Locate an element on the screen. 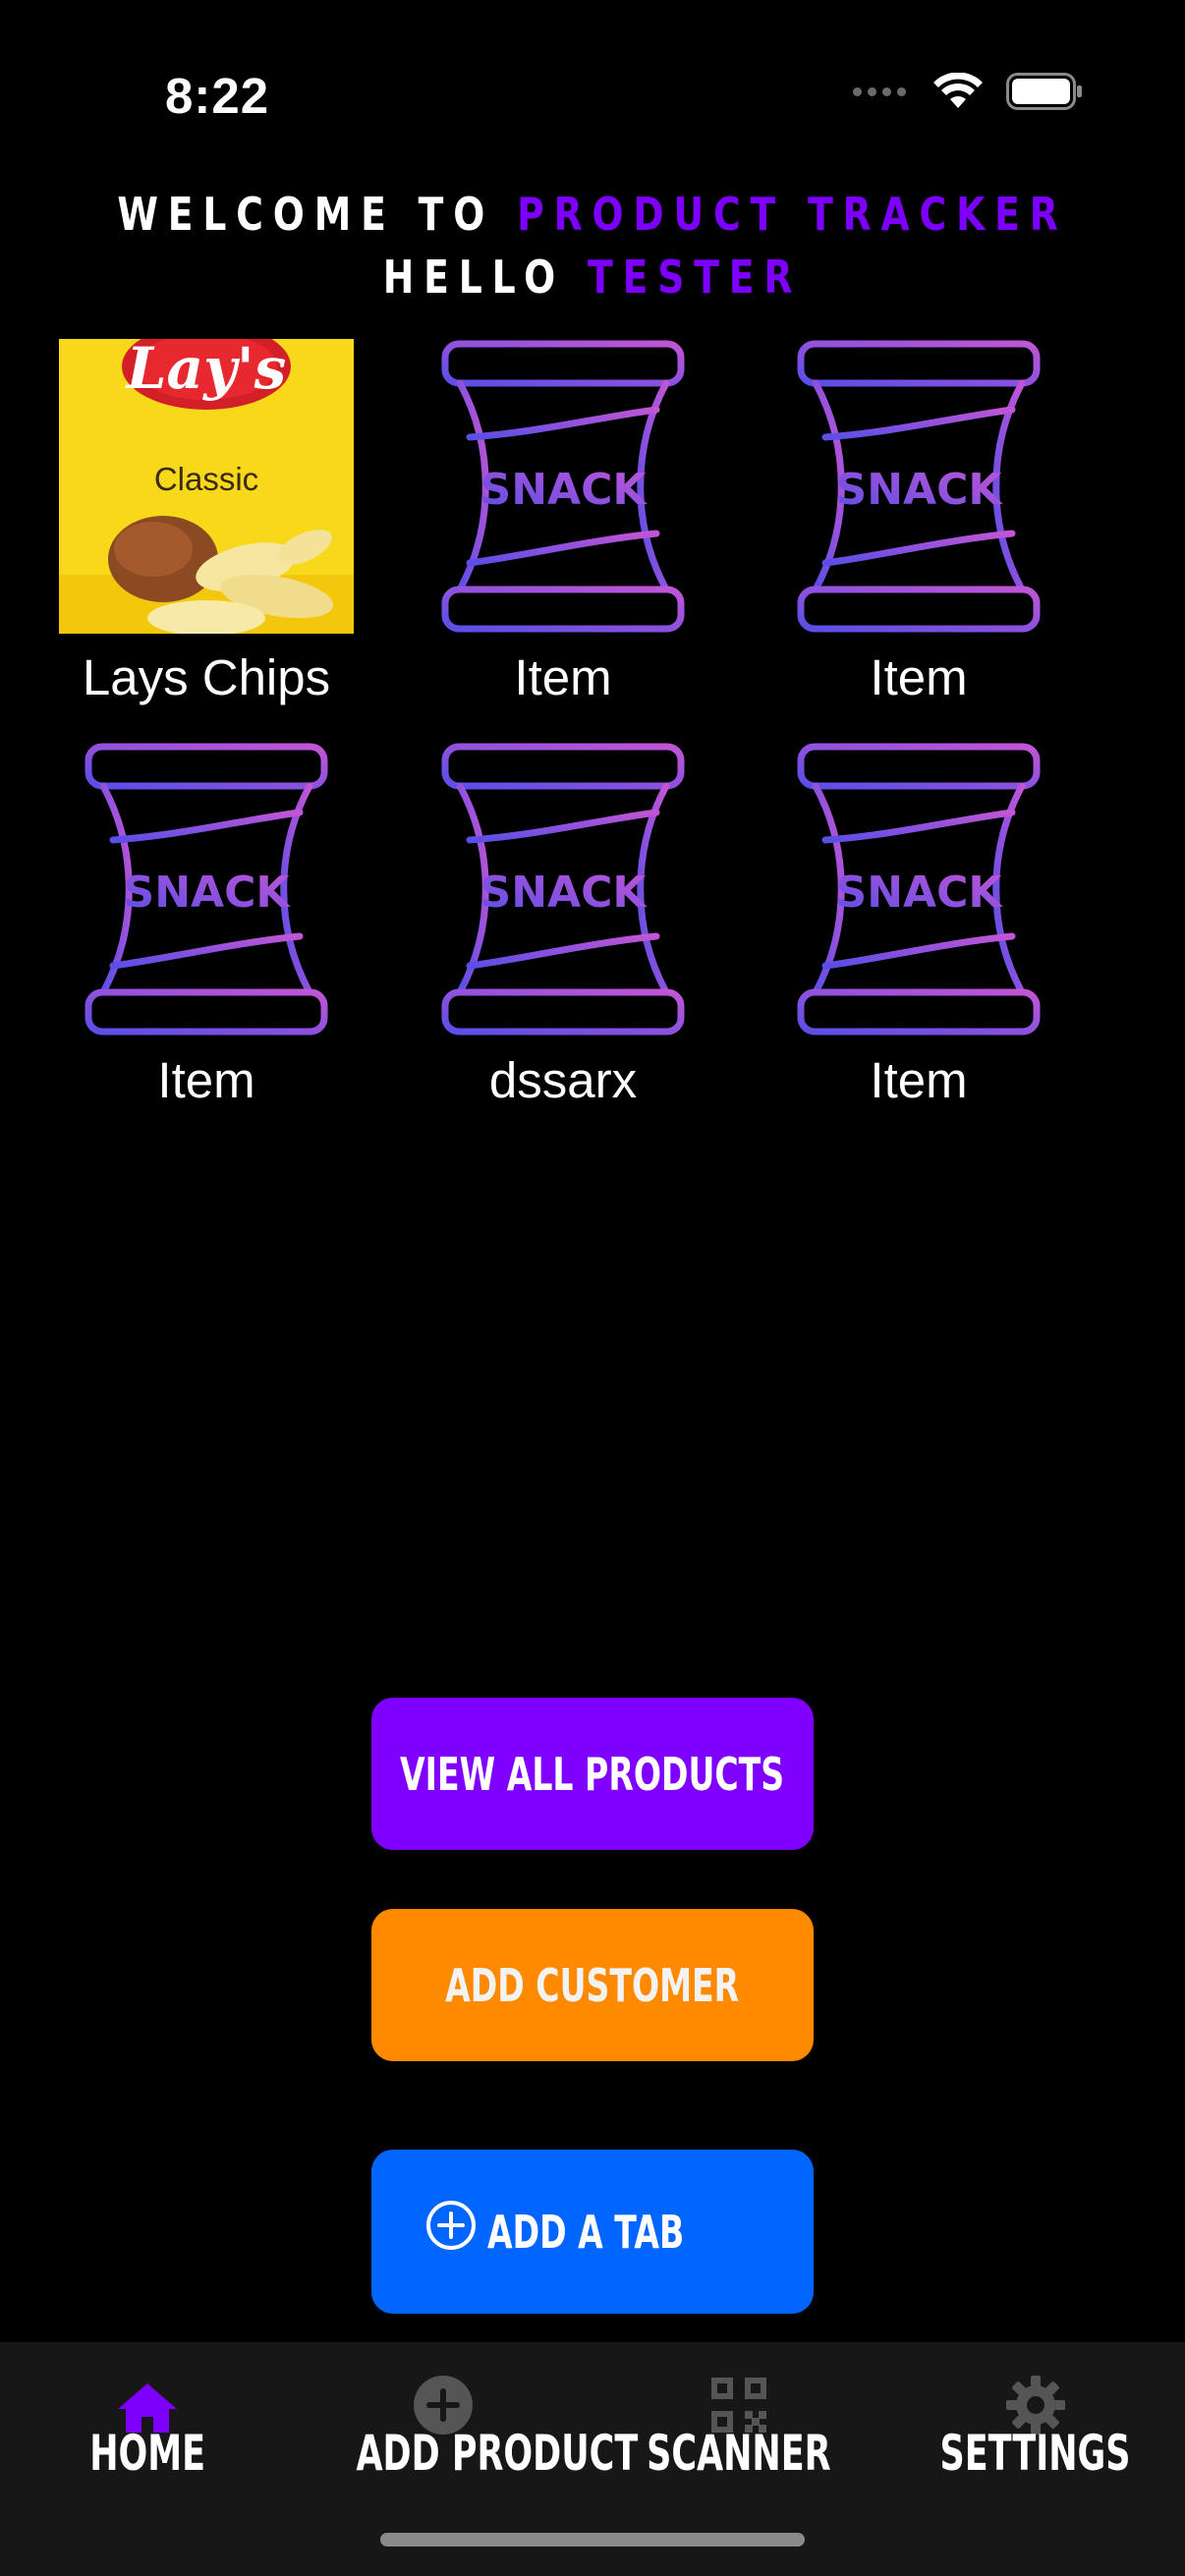 The width and height of the screenshot is (1185, 2576). greeting-prefix: HELLO is located at coordinates (474, 277).